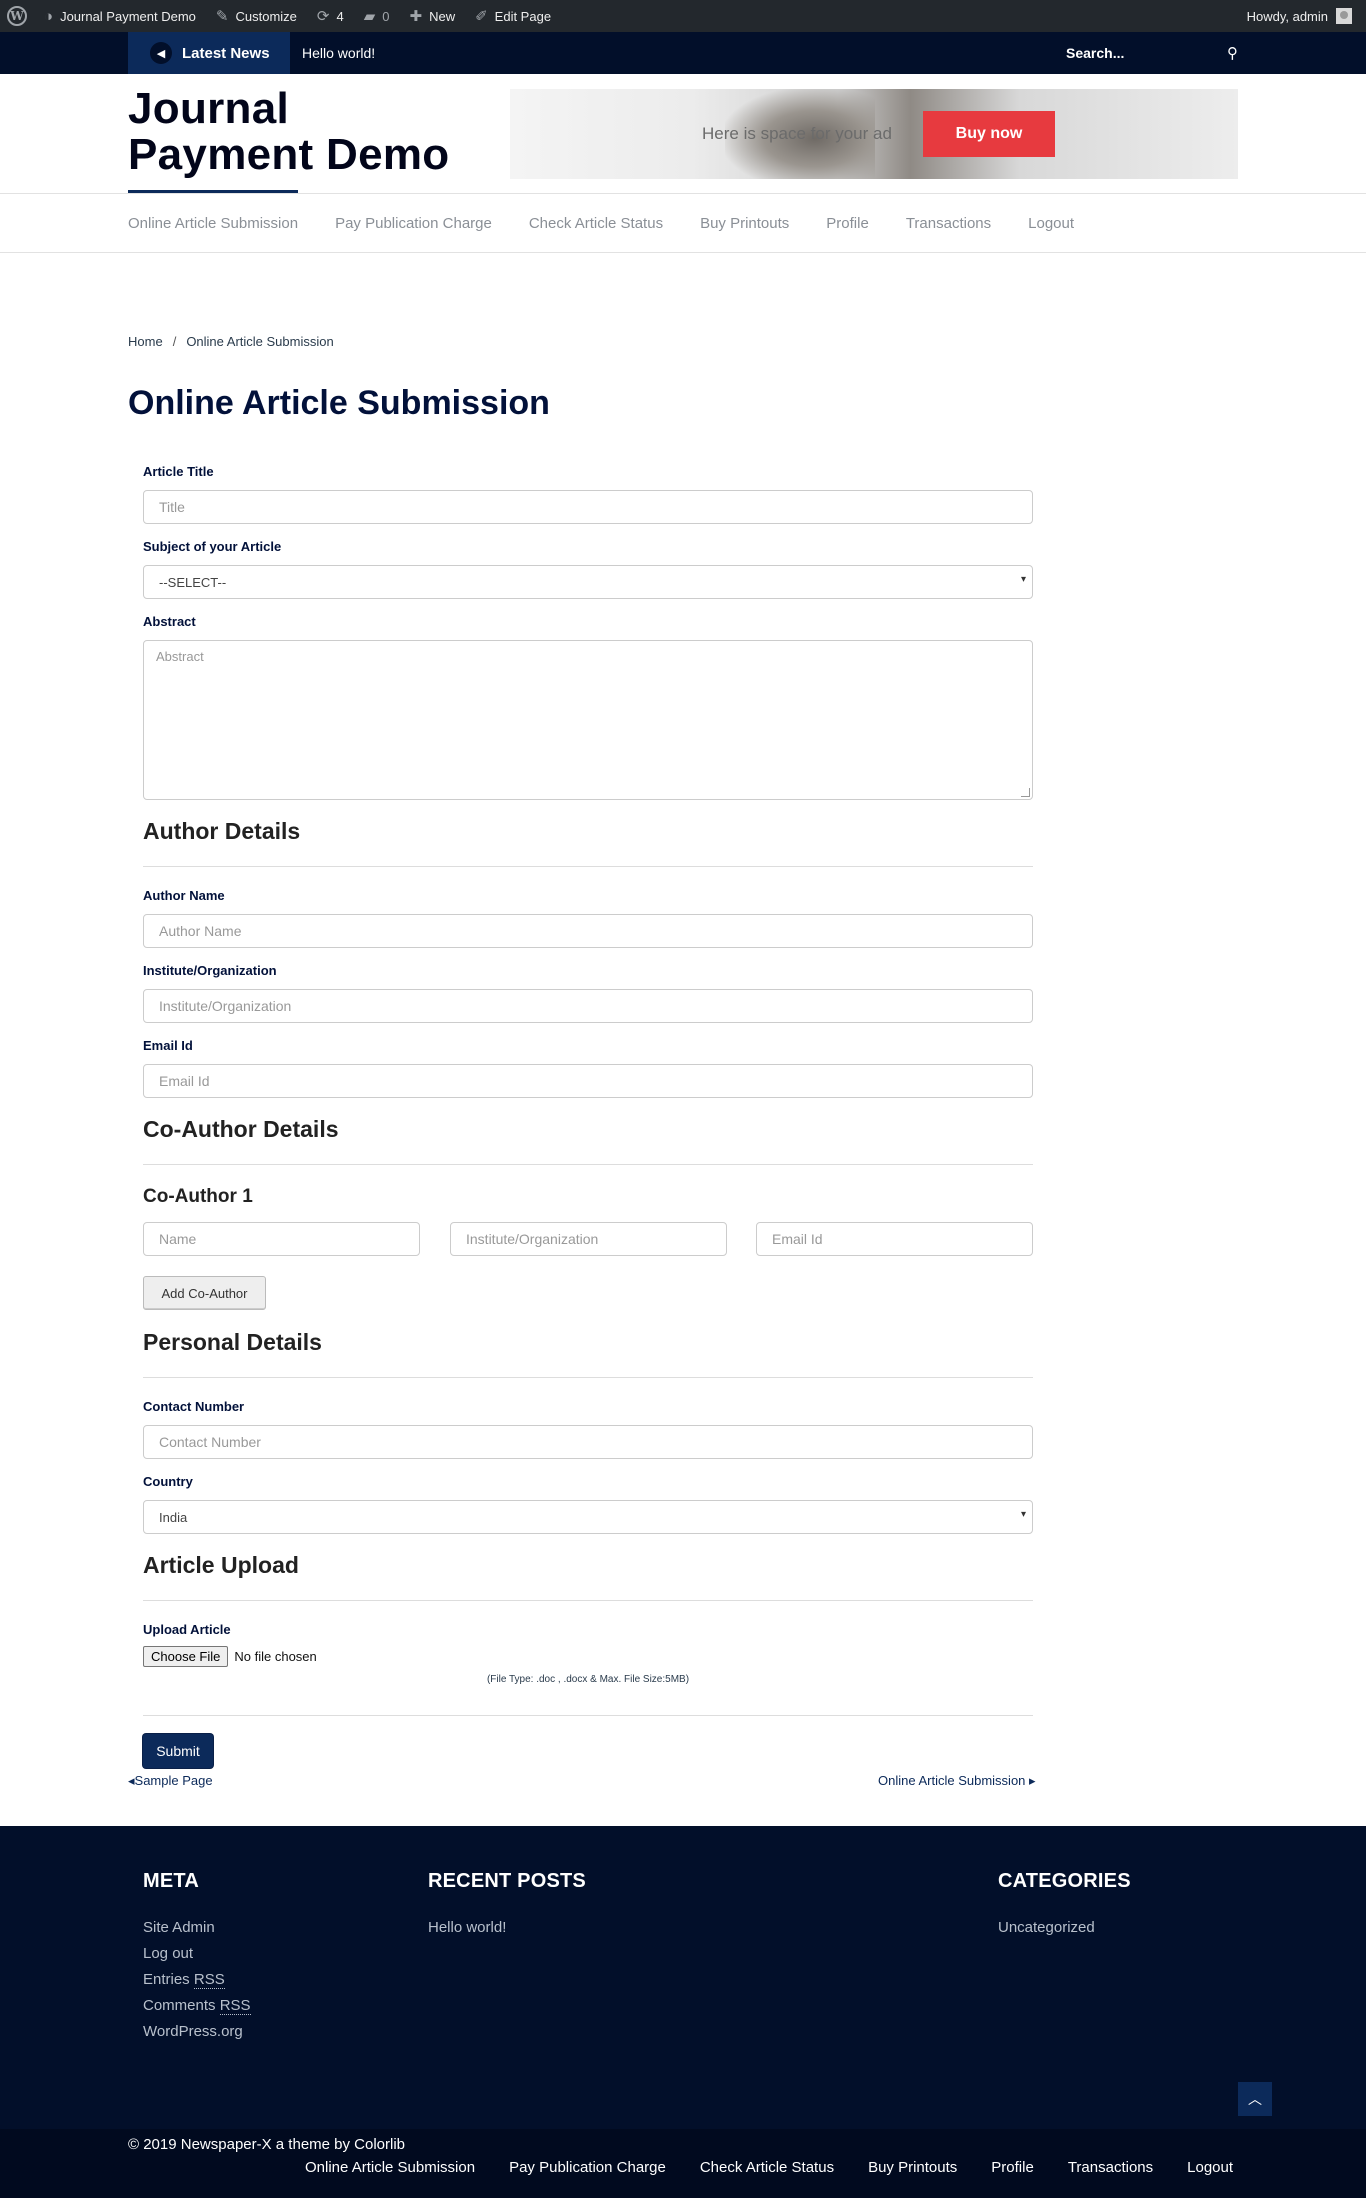 This screenshot has width=1366, height=2198. What do you see at coordinates (230, 1656) in the screenshot?
I see `file-upload-input: Choose File No file chosen` at bounding box center [230, 1656].